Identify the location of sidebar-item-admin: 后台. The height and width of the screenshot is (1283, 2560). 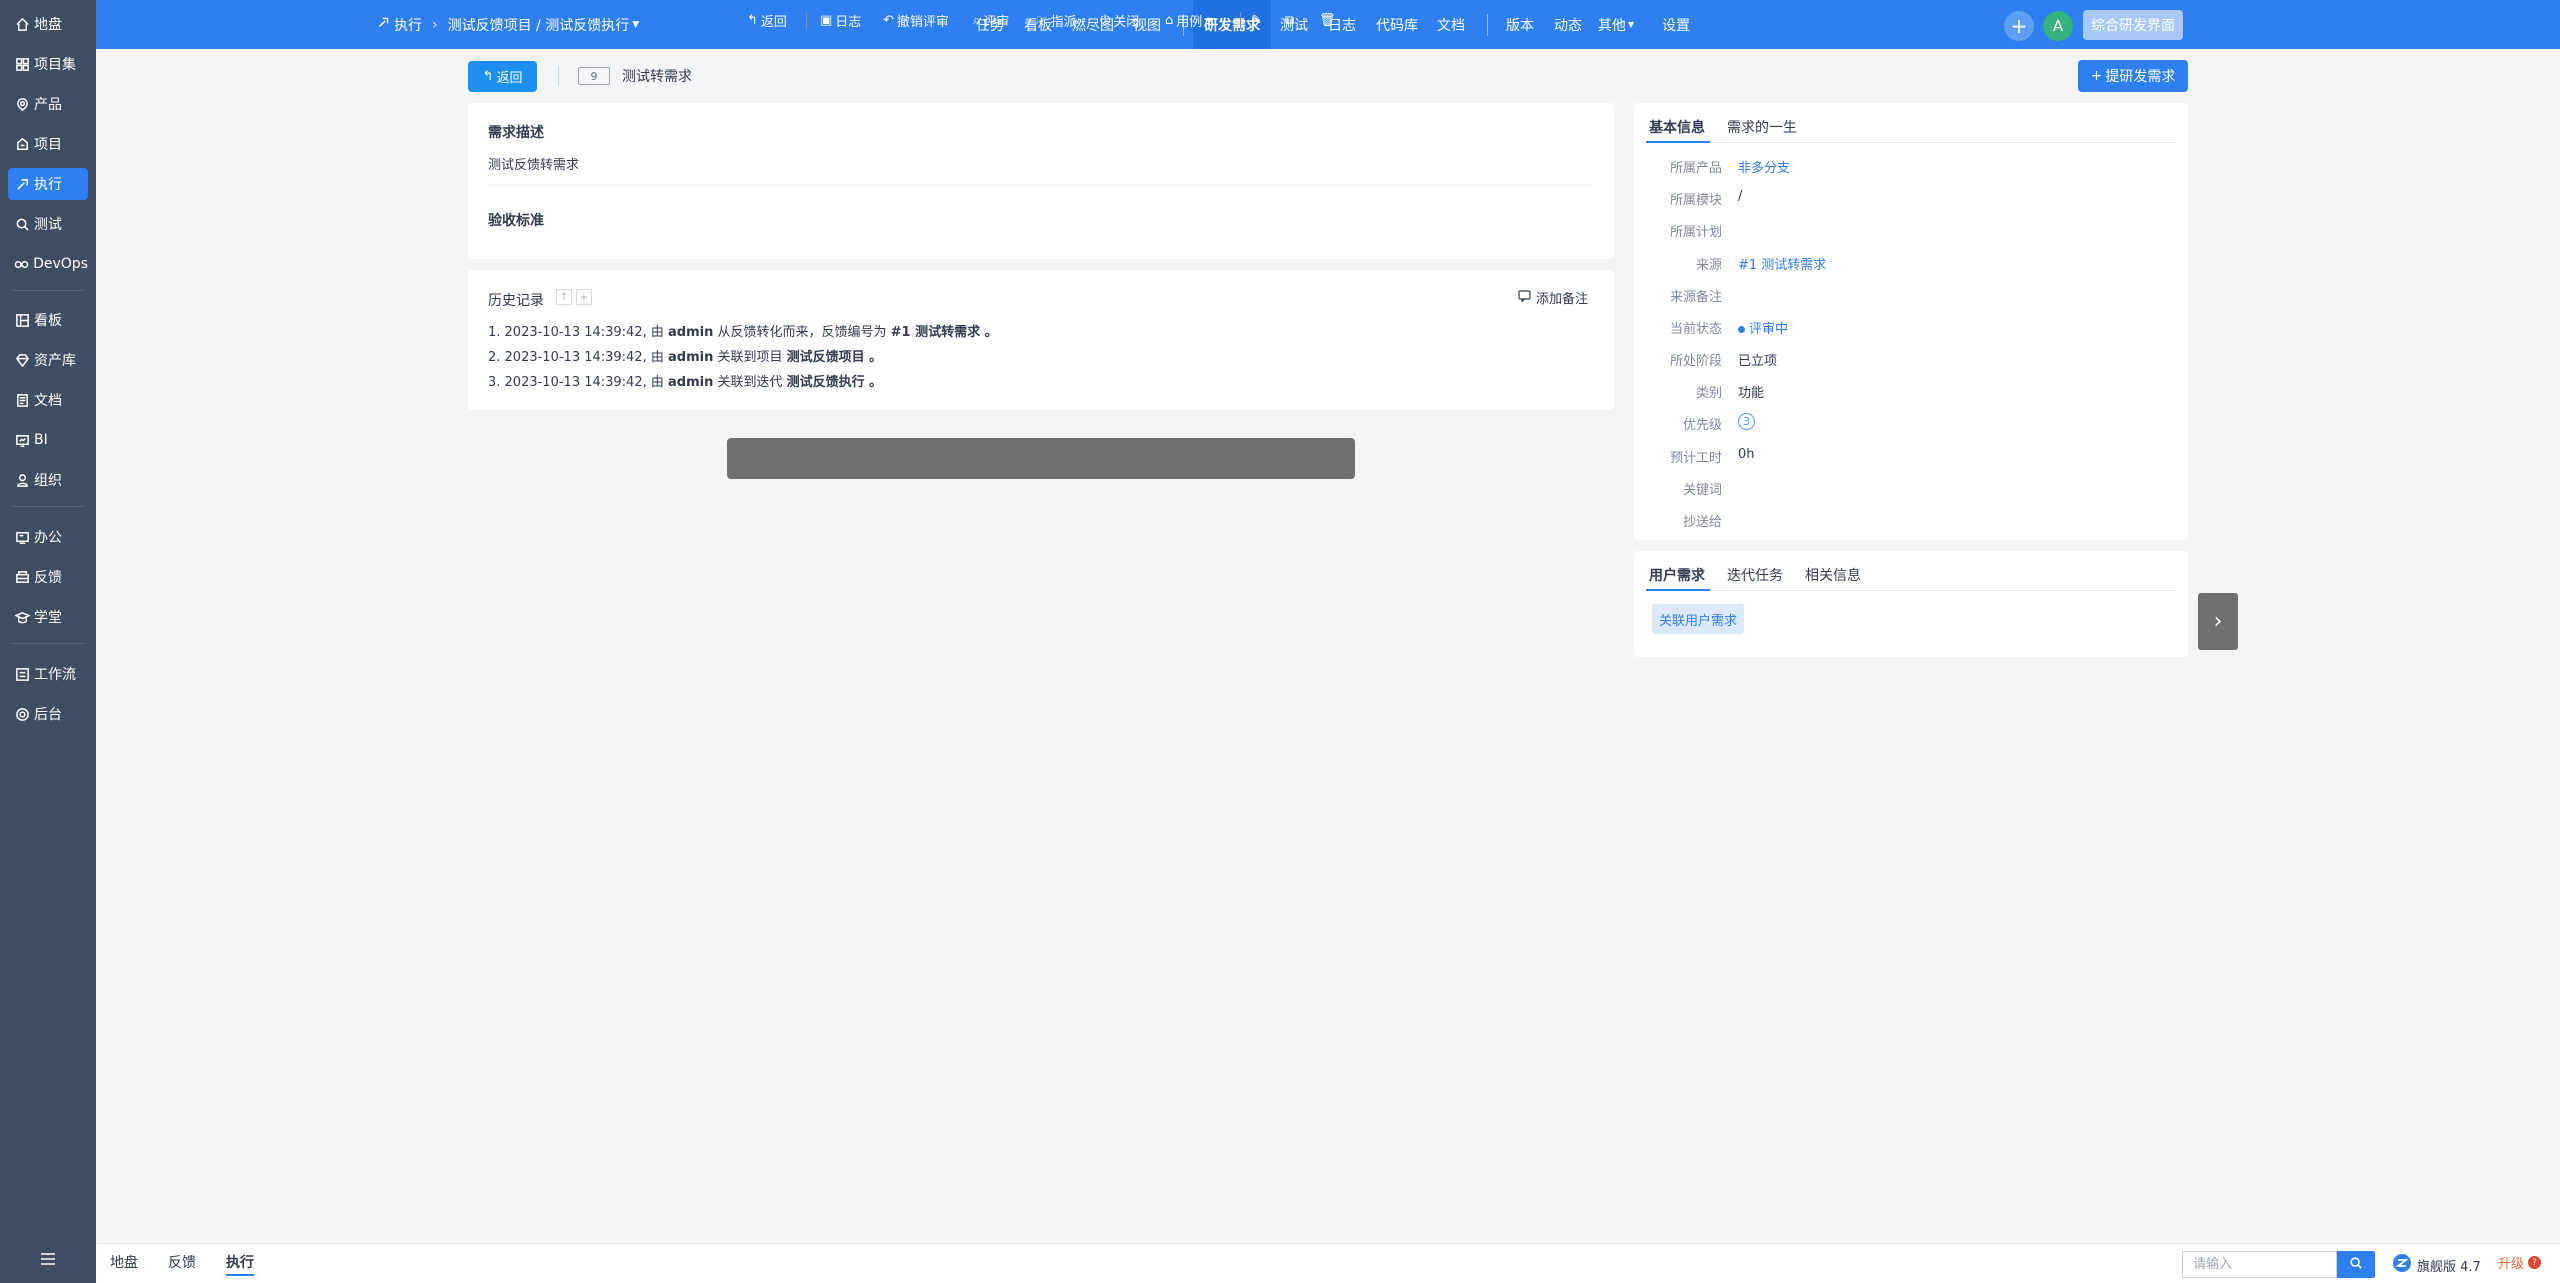
(48, 714).